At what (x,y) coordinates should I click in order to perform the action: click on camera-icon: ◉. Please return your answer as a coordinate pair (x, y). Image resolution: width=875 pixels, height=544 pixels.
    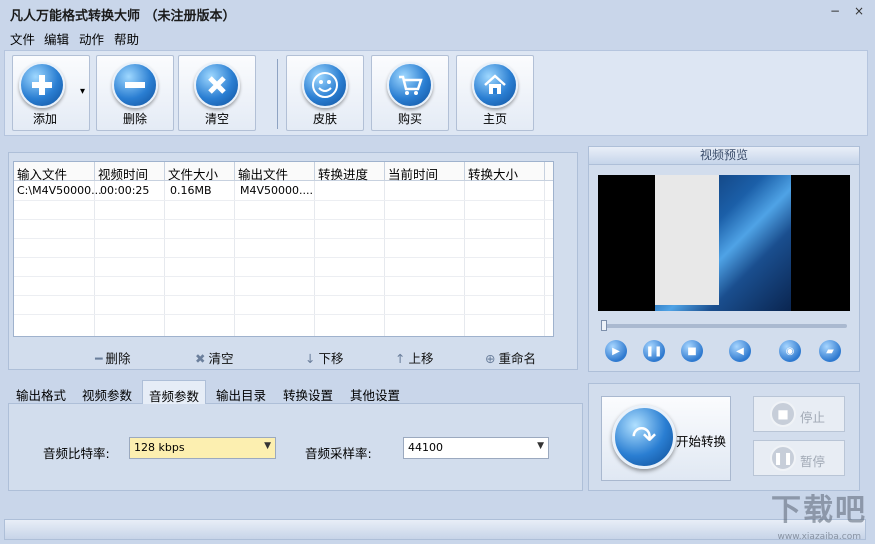
    Looking at the image, I should click on (790, 351).